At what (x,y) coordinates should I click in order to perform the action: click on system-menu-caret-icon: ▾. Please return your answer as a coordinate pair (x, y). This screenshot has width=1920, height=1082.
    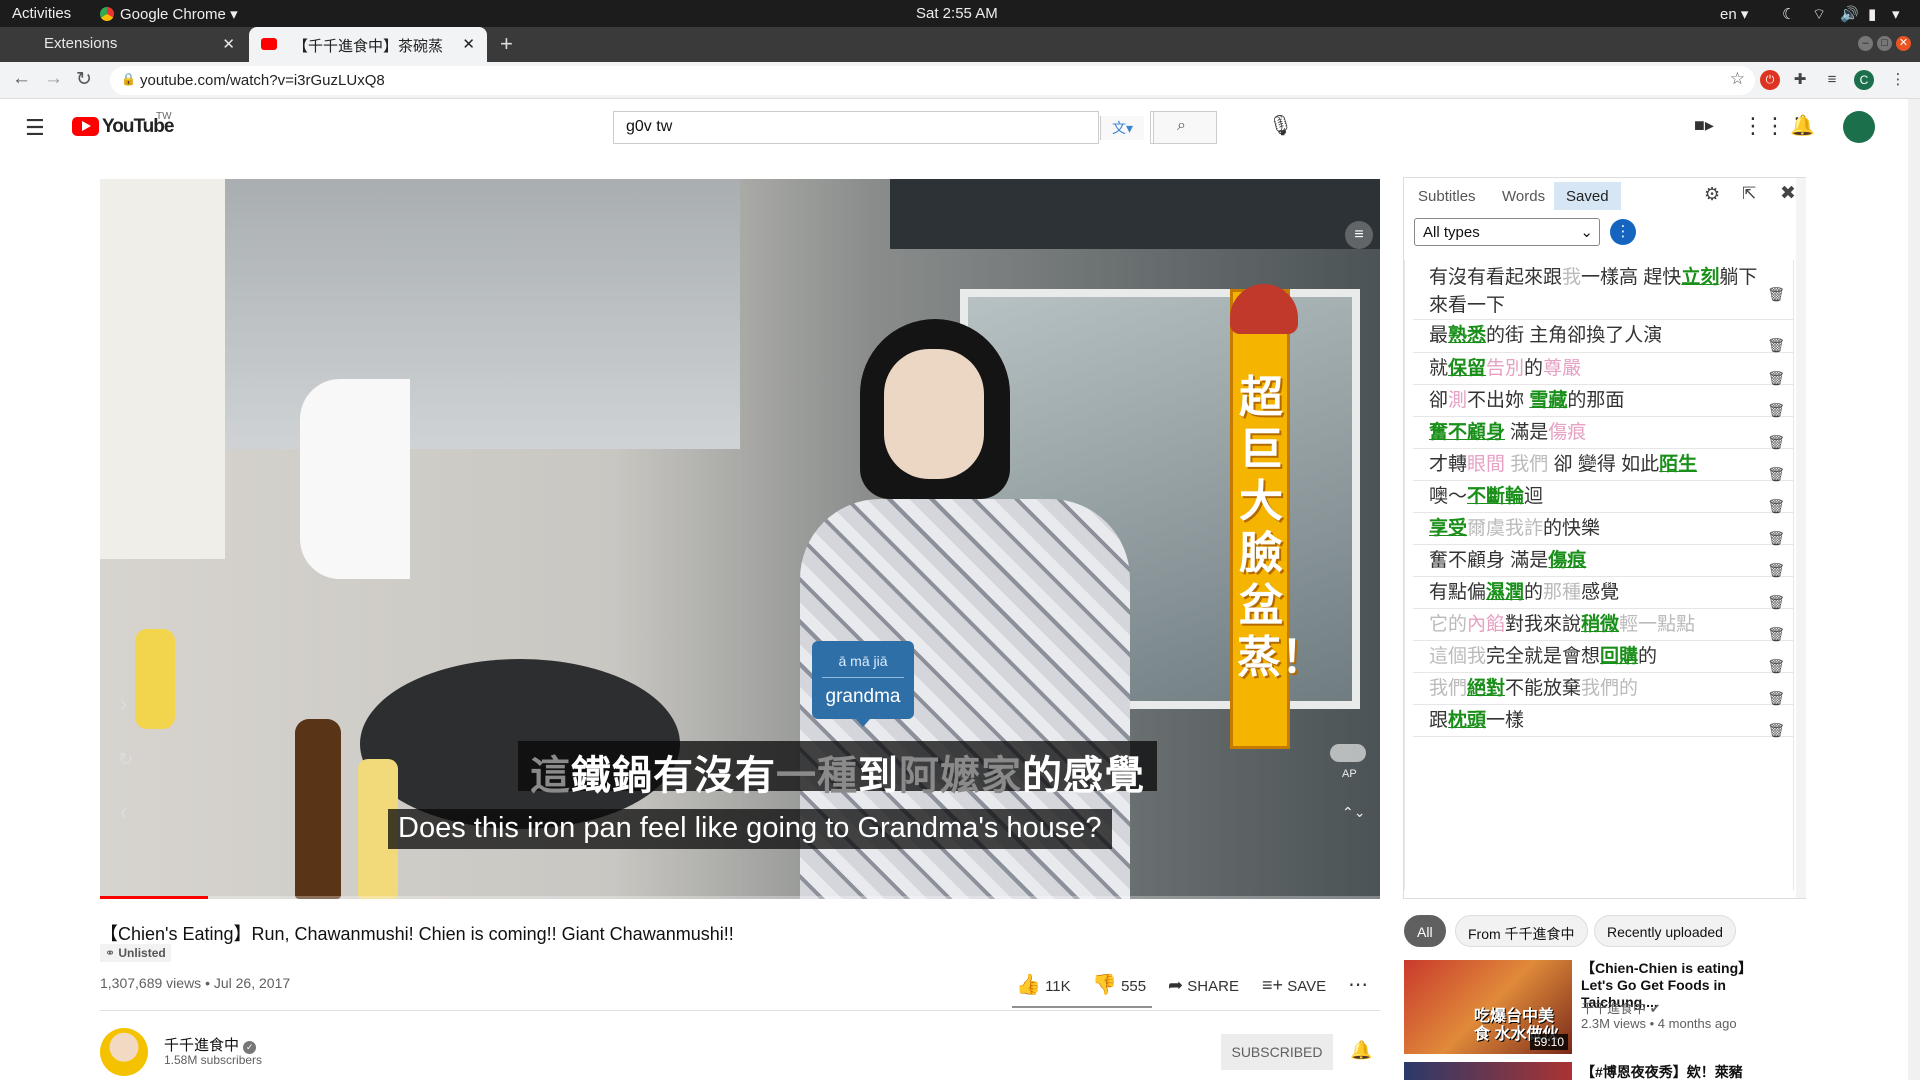
    Looking at the image, I should click on (1896, 14).